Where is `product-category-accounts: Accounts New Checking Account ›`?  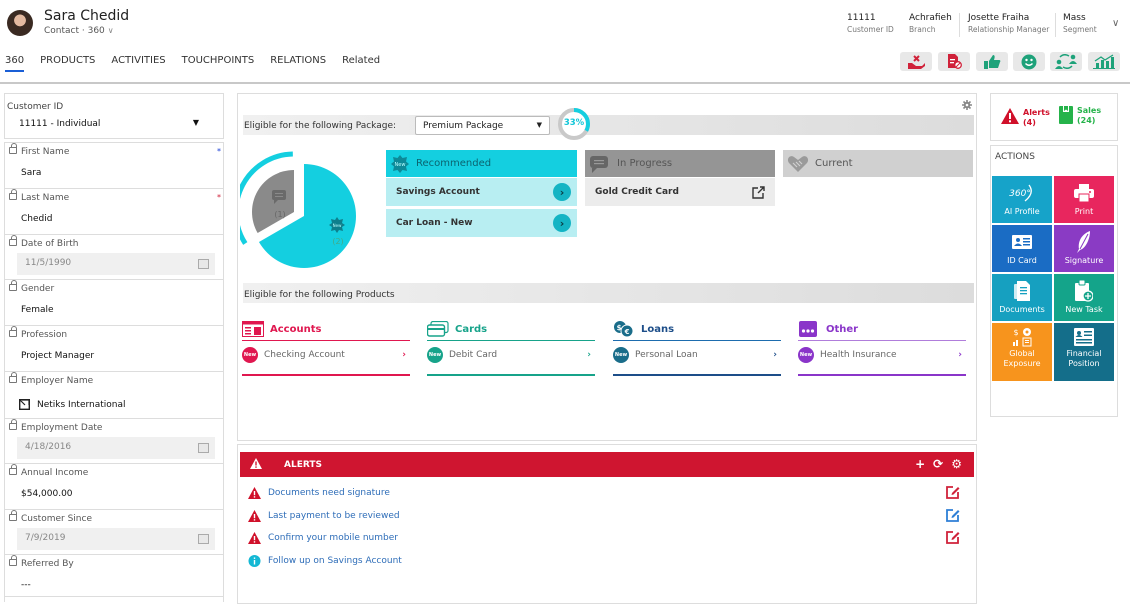
product-category-accounts: Accounts New Checking Account › is located at coordinates (326, 349).